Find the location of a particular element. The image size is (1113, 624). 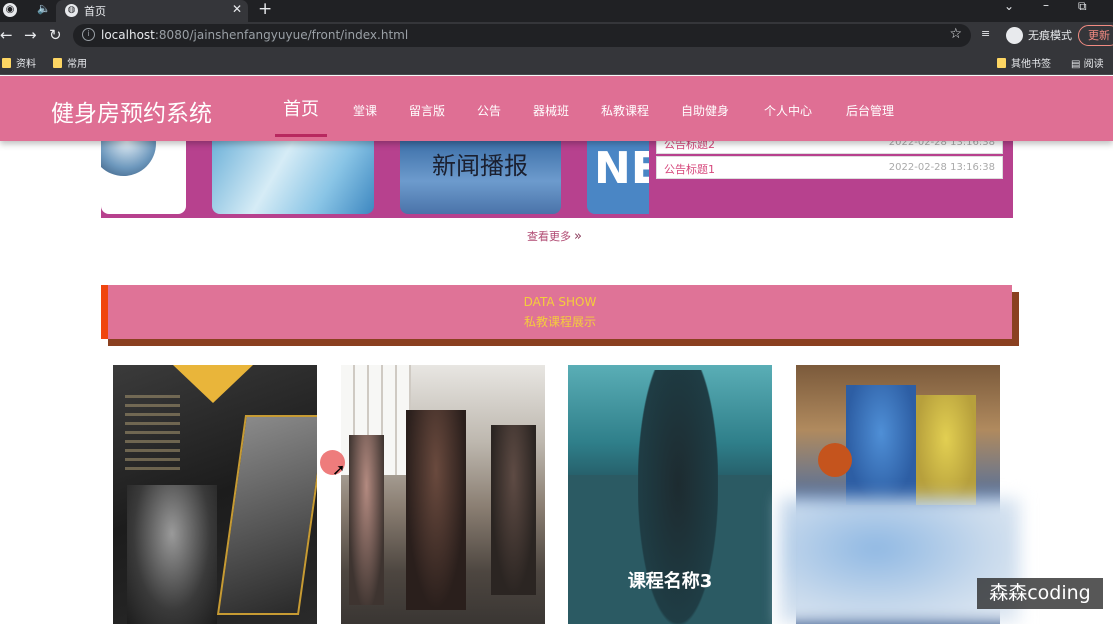

bookmark-star-icon: ☆ is located at coordinates (955, 34).